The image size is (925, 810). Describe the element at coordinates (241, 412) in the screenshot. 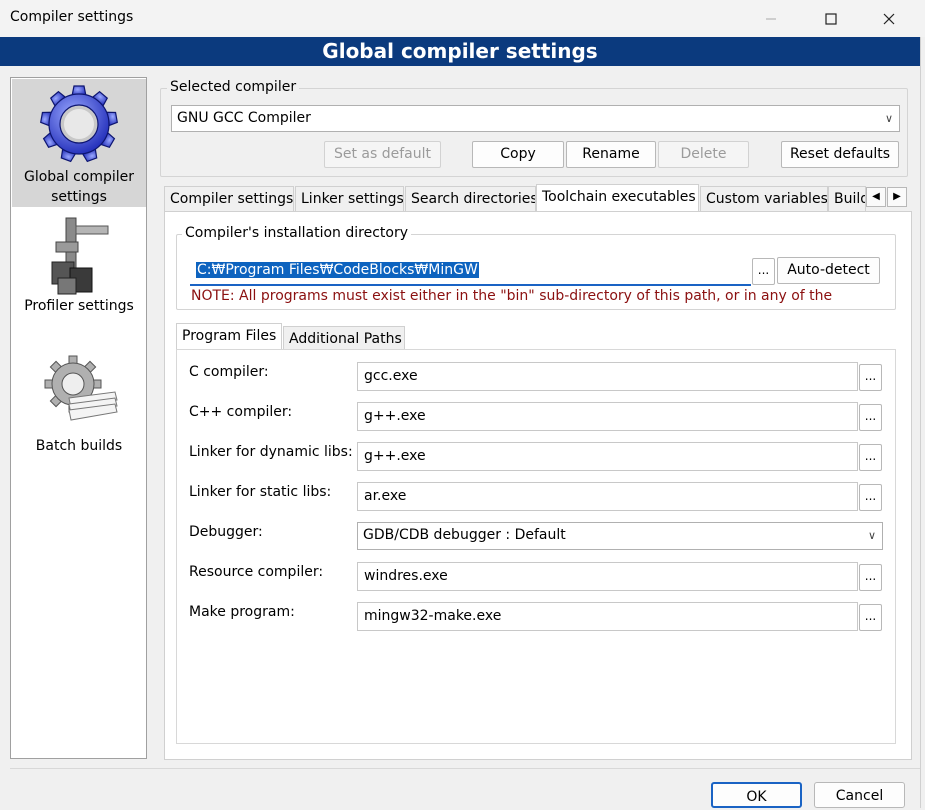

I see `cpp-compiler-label: C++ compiler:` at that location.